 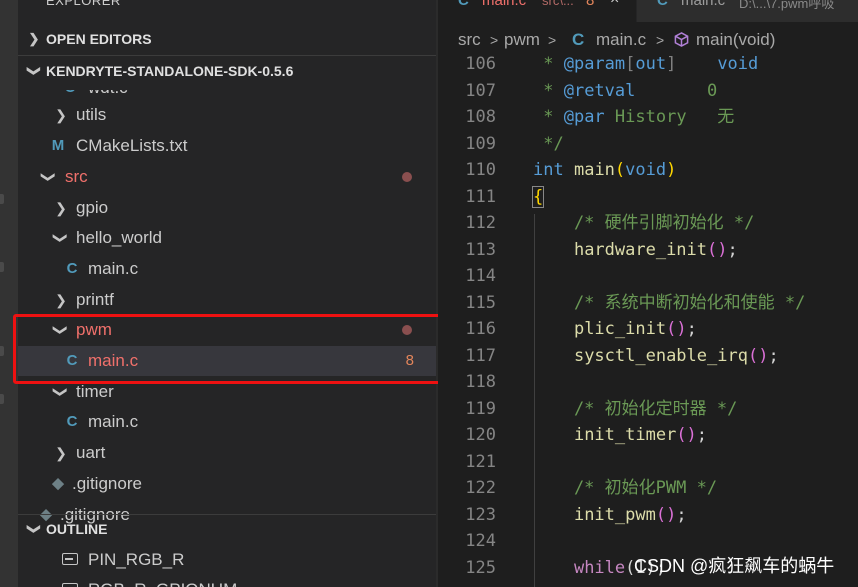 I want to click on code-line: 114, so click(x=648, y=276).